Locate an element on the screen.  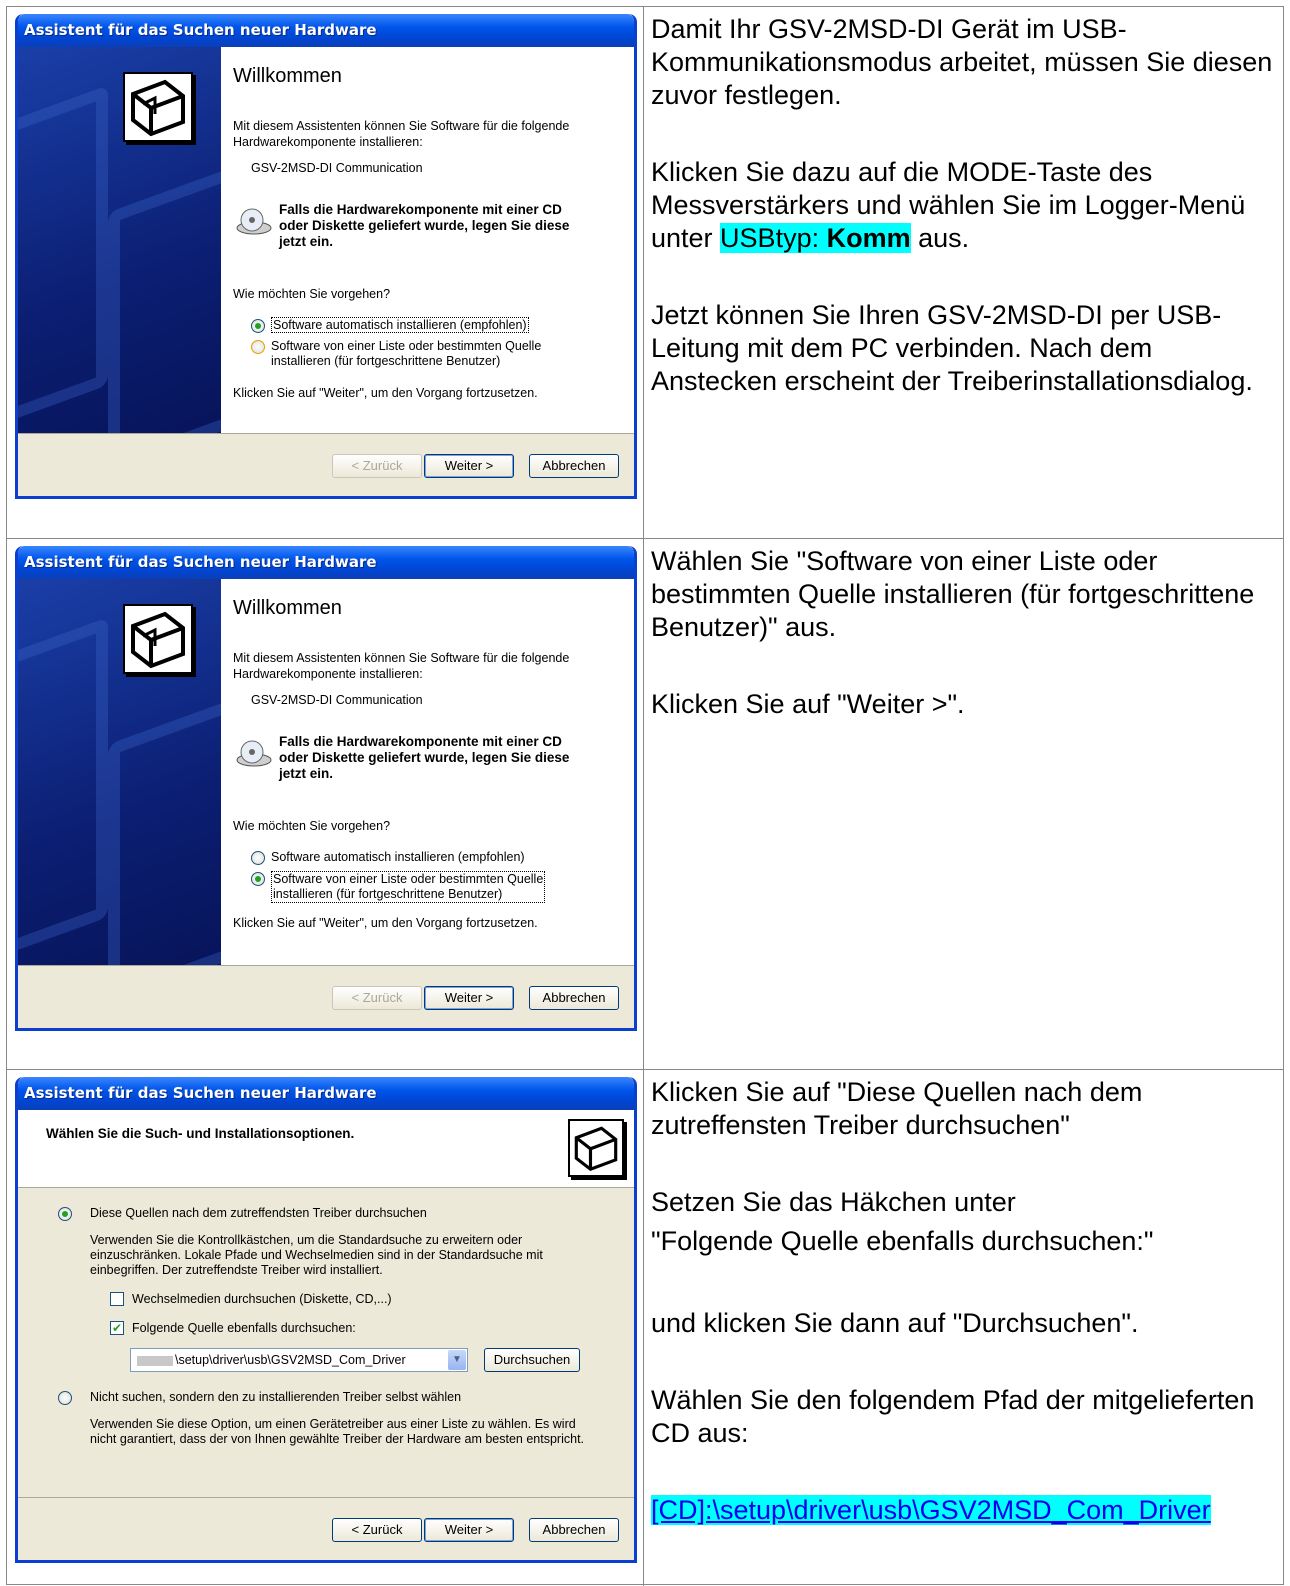
blurred-drive-label is located at coordinates (155, 1360).